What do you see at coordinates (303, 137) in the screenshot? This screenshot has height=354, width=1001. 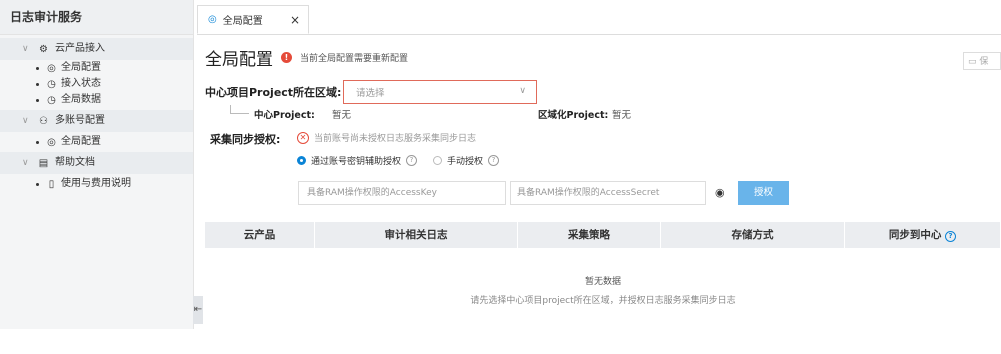 I see `error-icon: ✕` at bounding box center [303, 137].